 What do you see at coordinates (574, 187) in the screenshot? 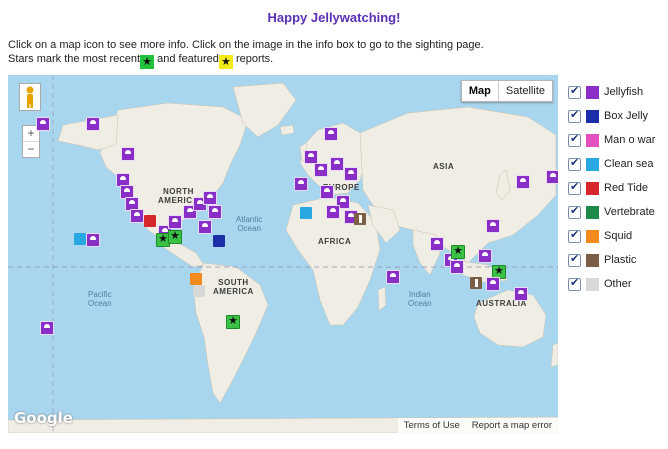
I see `red-tide-checkbox` at bounding box center [574, 187].